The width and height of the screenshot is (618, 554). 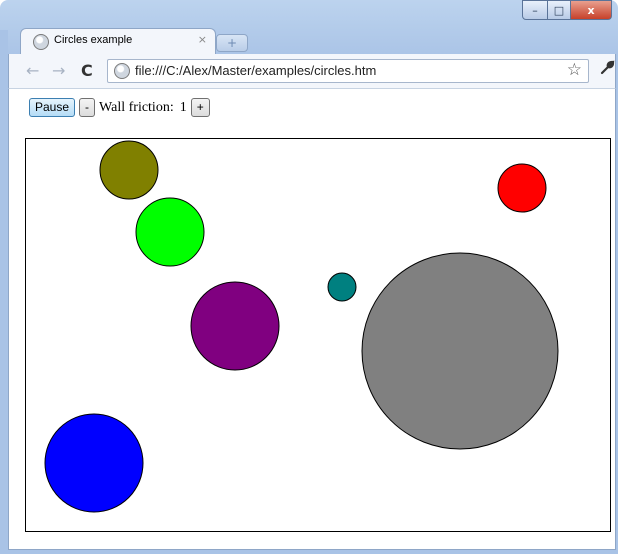 I want to click on reload-icon: C, so click(x=87, y=70).